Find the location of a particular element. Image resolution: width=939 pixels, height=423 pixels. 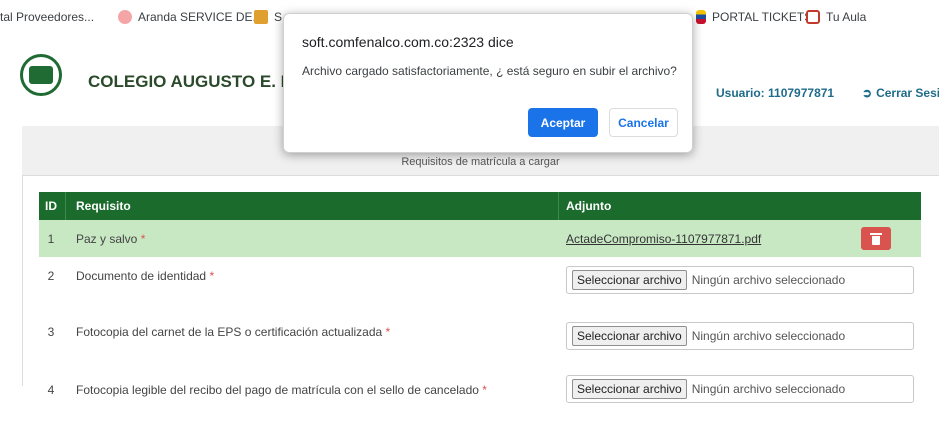

header-requirement: Requisito is located at coordinates (103, 206).